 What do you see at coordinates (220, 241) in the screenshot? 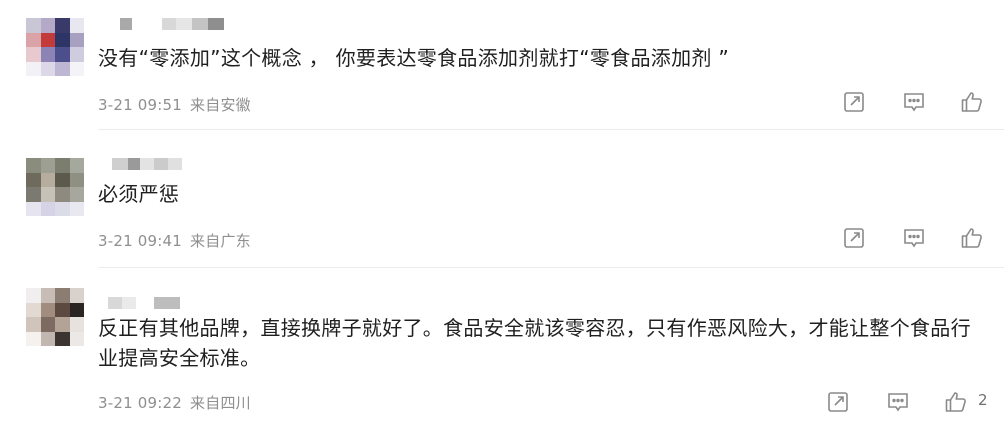
I see `comment-location: 来自广东` at bounding box center [220, 241].